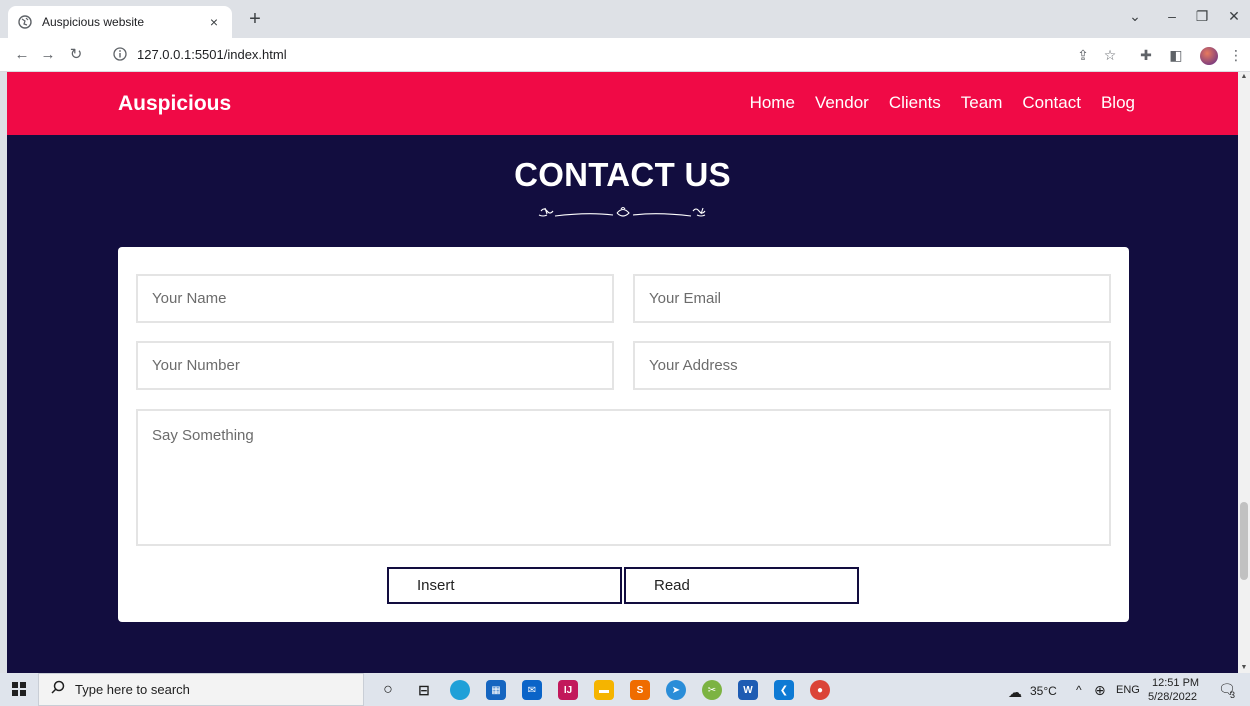 This screenshot has width=1250, height=706. What do you see at coordinates (772, 103) in the screenshot?
I see `nav-link-home: Home` at bounding box center [772, 103].